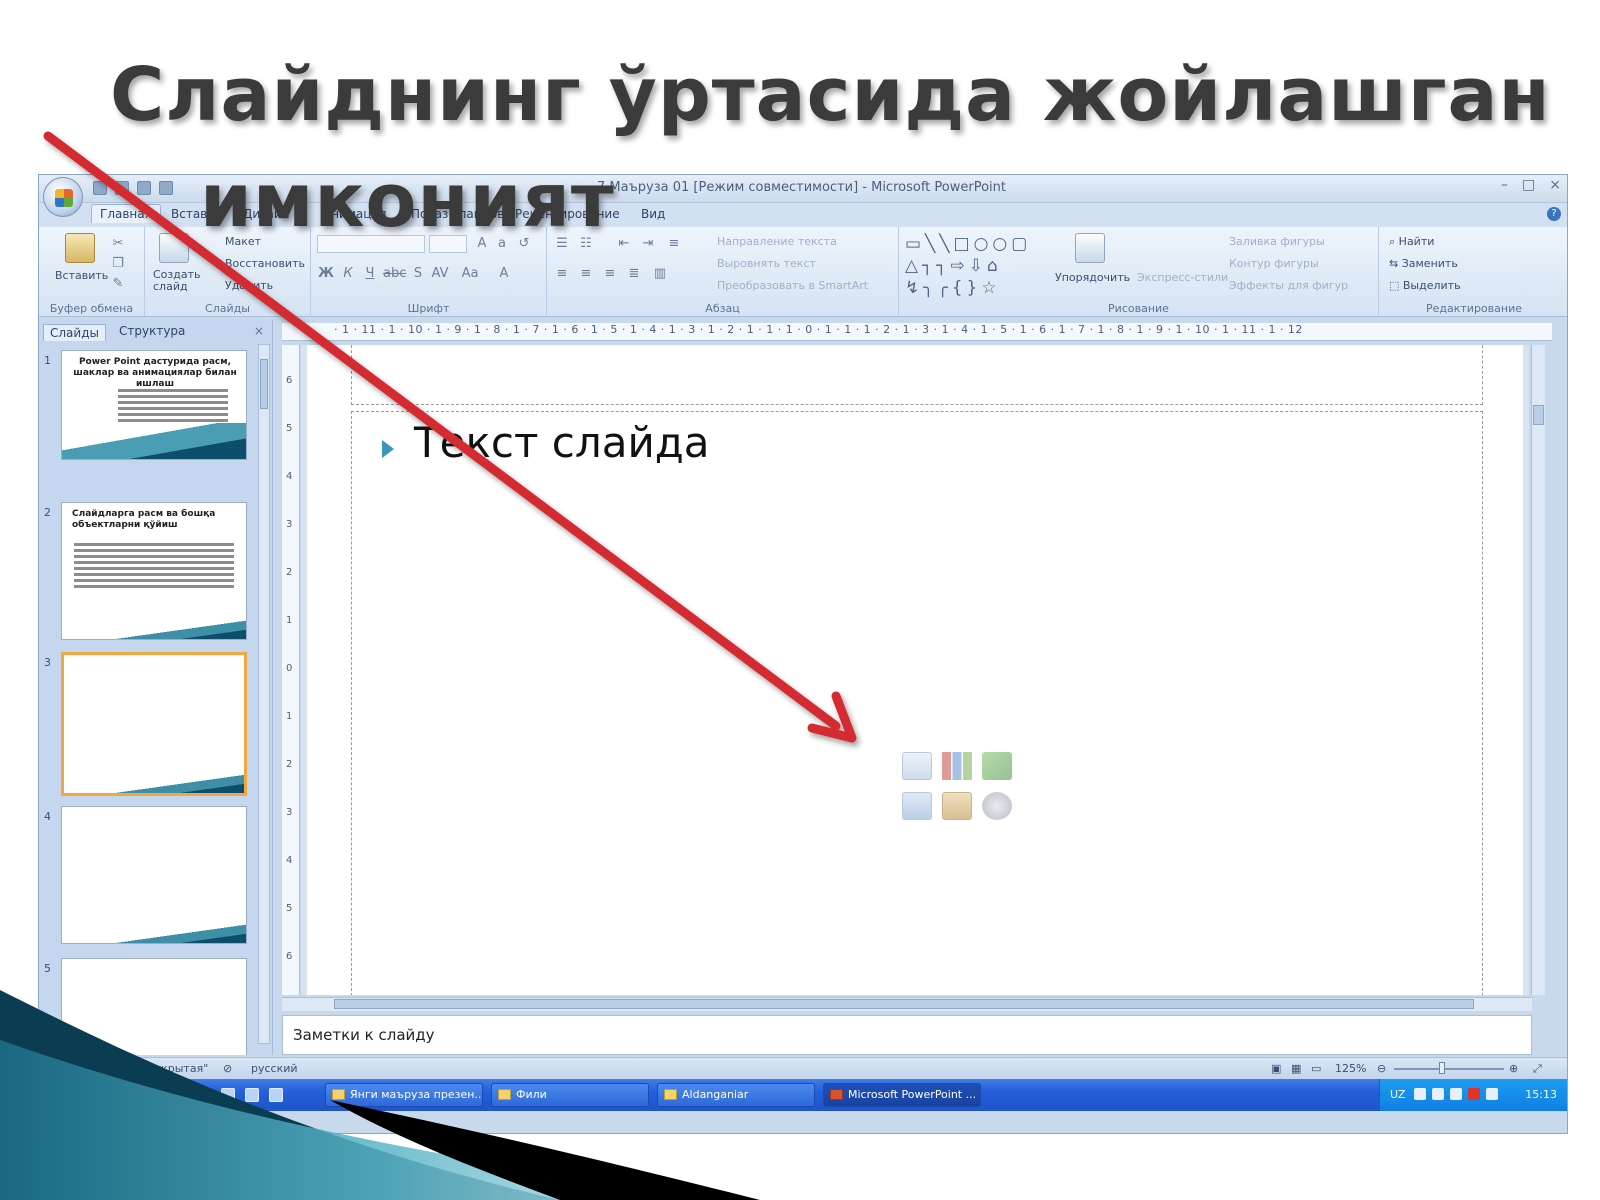 The image size is (1600, 1200). What do you see at coordinates (674, 244) in the screenshot?
I see `line-spacing-icon: ≡` at bounding box center [674, 244].